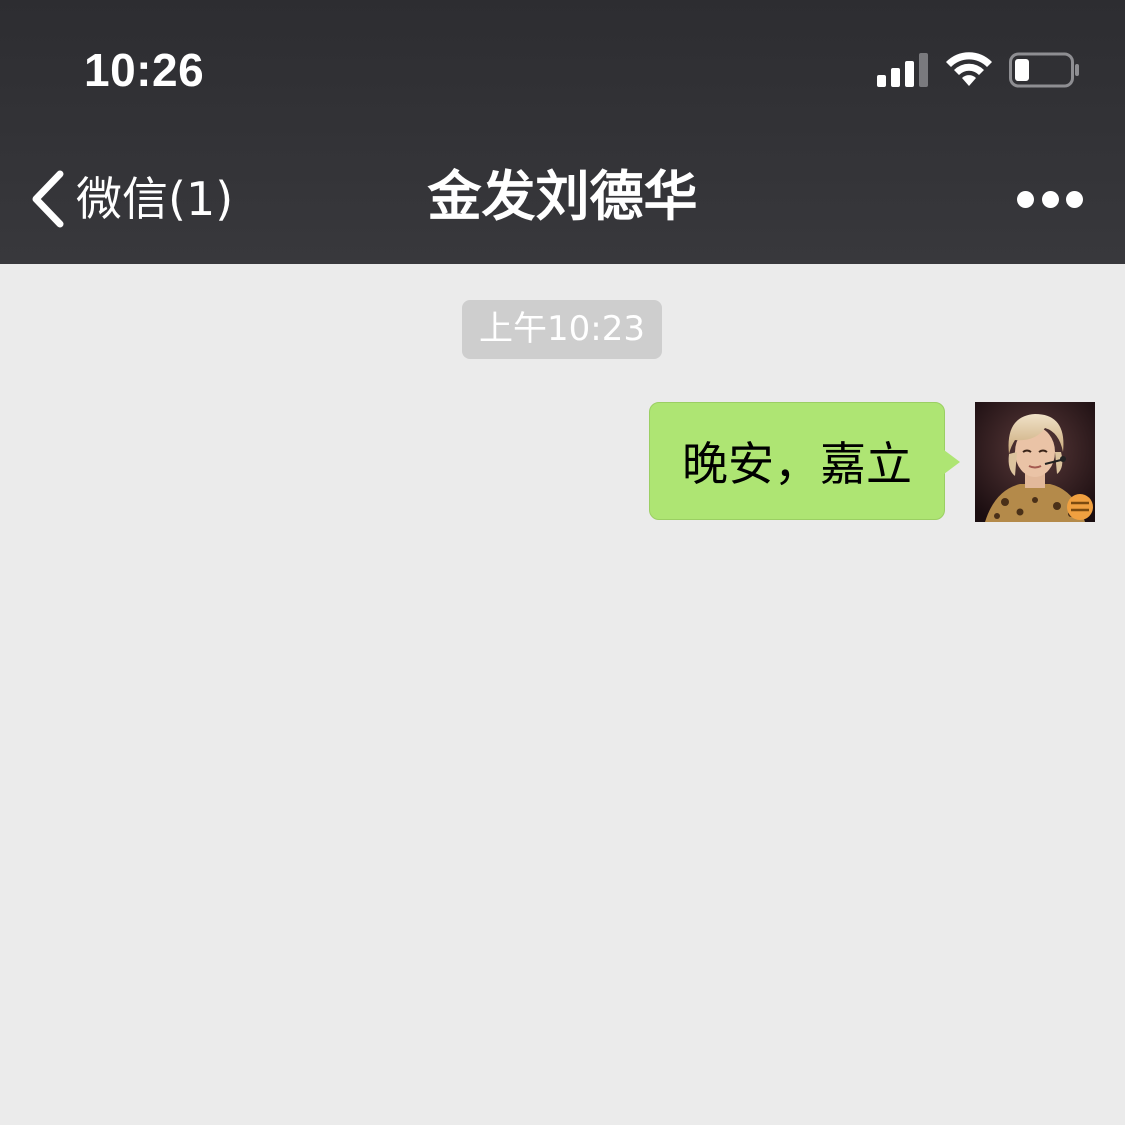 The width and height of the screenshot is (1125, 1125). Describe the element at coordinates (144, 70) in the screenshot. I see `status-time: 10:26` at that location.